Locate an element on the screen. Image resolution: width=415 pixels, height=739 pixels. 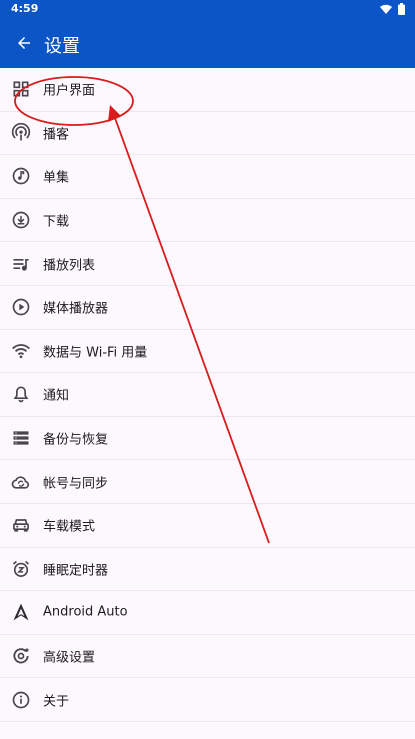
settings-item-label: 帐号与同步 is located at coordinates (76, 484).